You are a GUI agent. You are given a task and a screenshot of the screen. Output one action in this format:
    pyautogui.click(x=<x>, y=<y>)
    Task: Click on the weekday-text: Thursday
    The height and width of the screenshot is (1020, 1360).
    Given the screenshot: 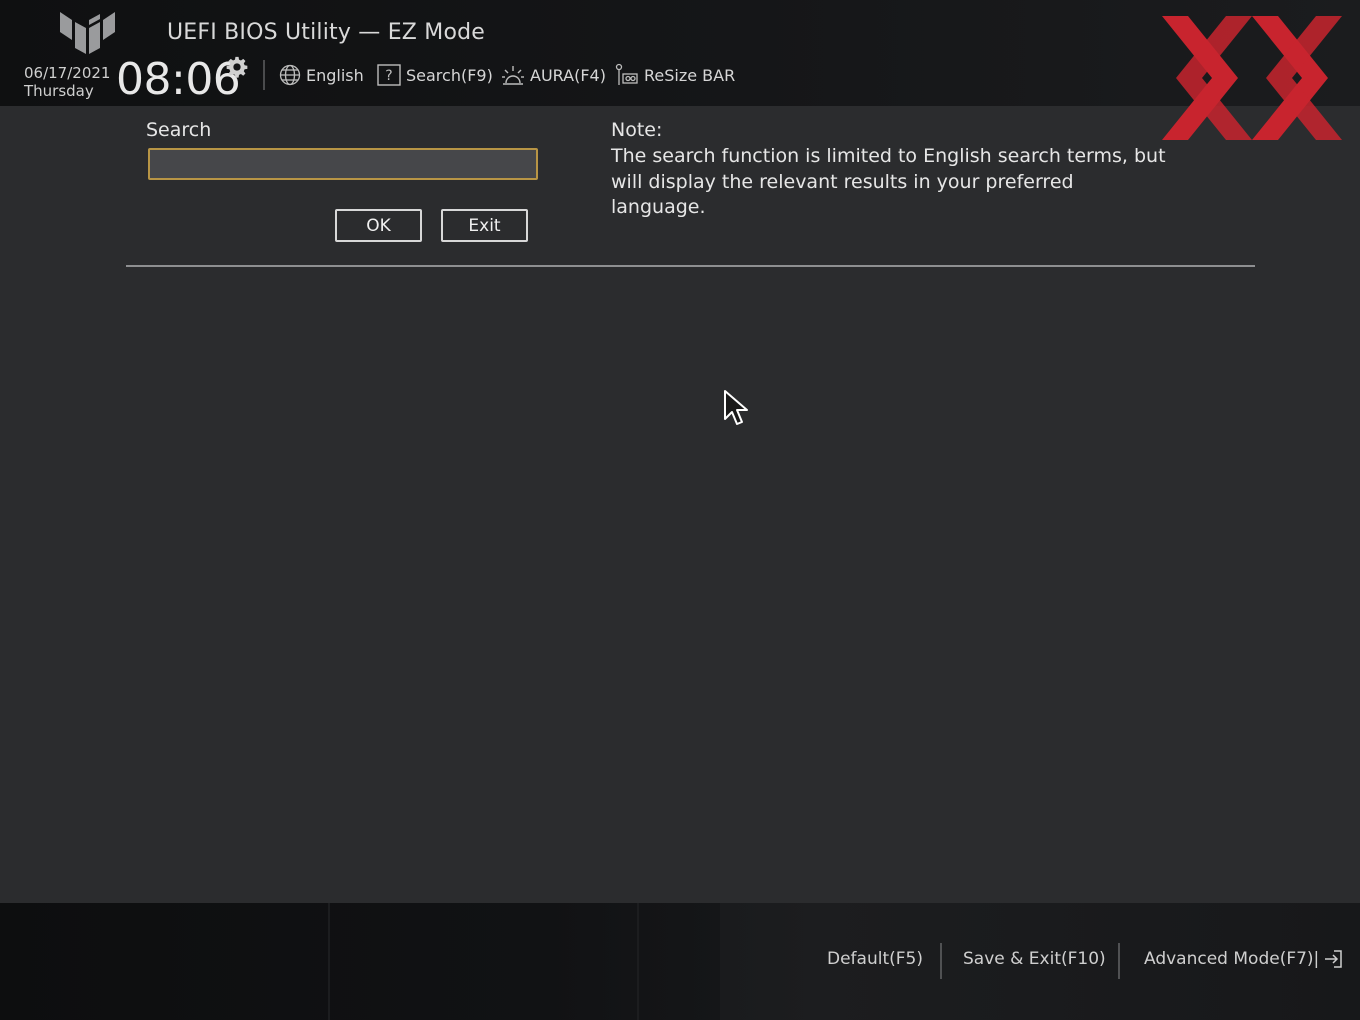 What is the action you would take?
    pyautogui.click(x=59, y=91)
    